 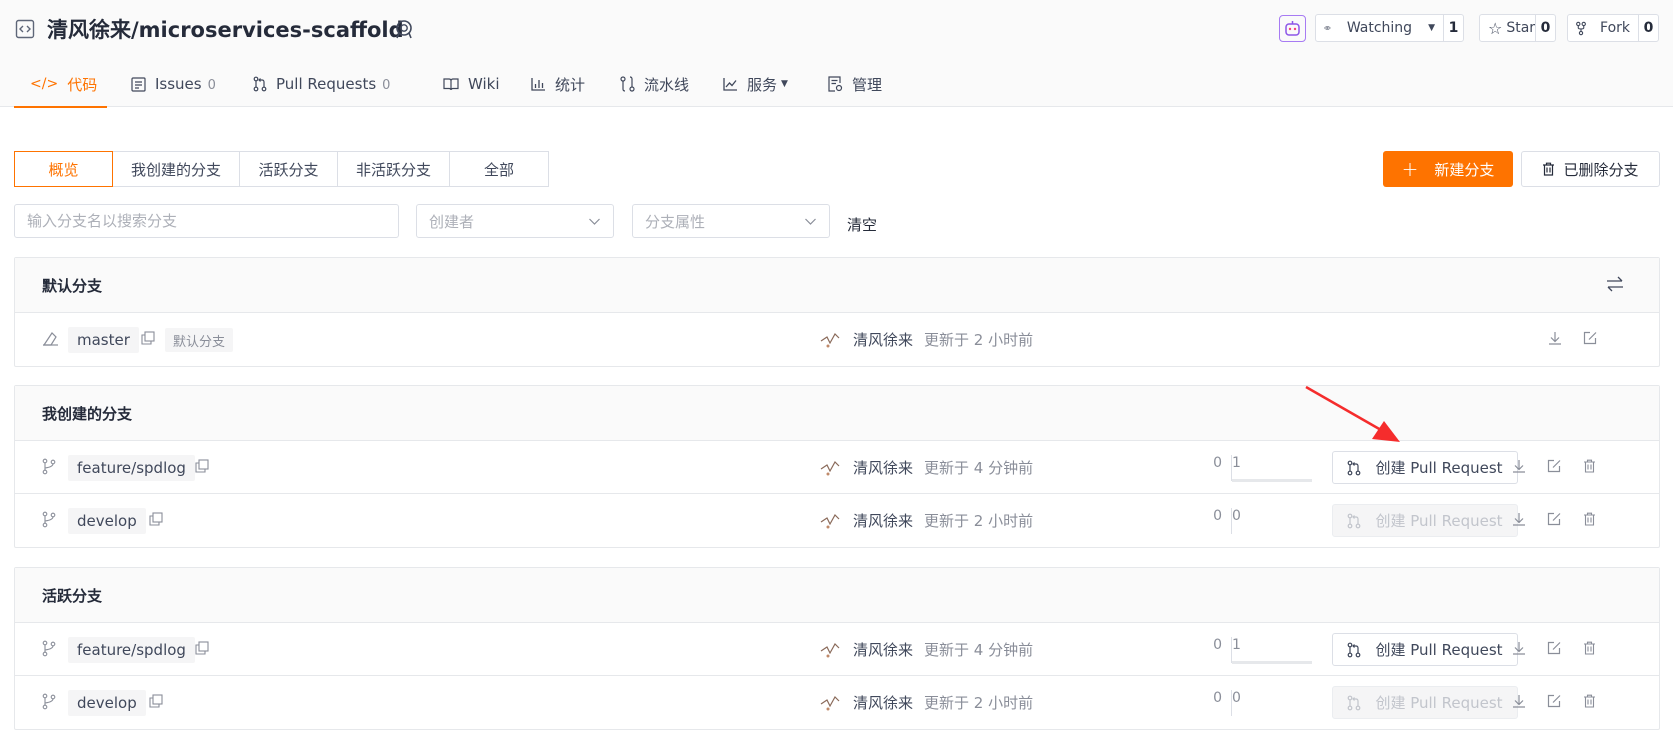 What do you see at coordinates (675, 221) in the screenshot?
I see `branch-attr-placeholder: 分支属性` at bounding box center [675, 221].